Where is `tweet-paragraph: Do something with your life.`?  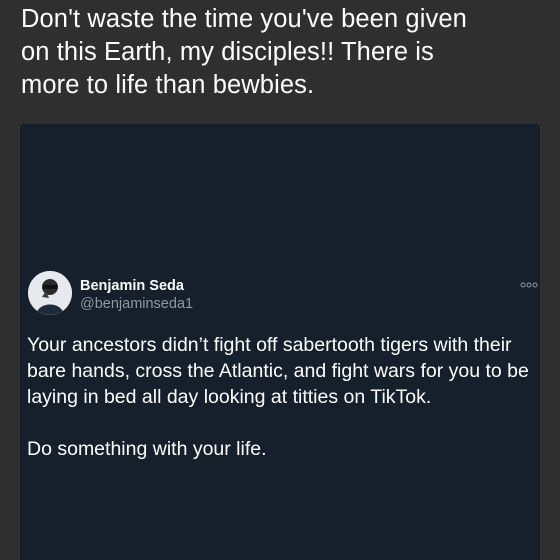 tweet-paragraph: Do something with your life. is located at coordinates (147, 449).